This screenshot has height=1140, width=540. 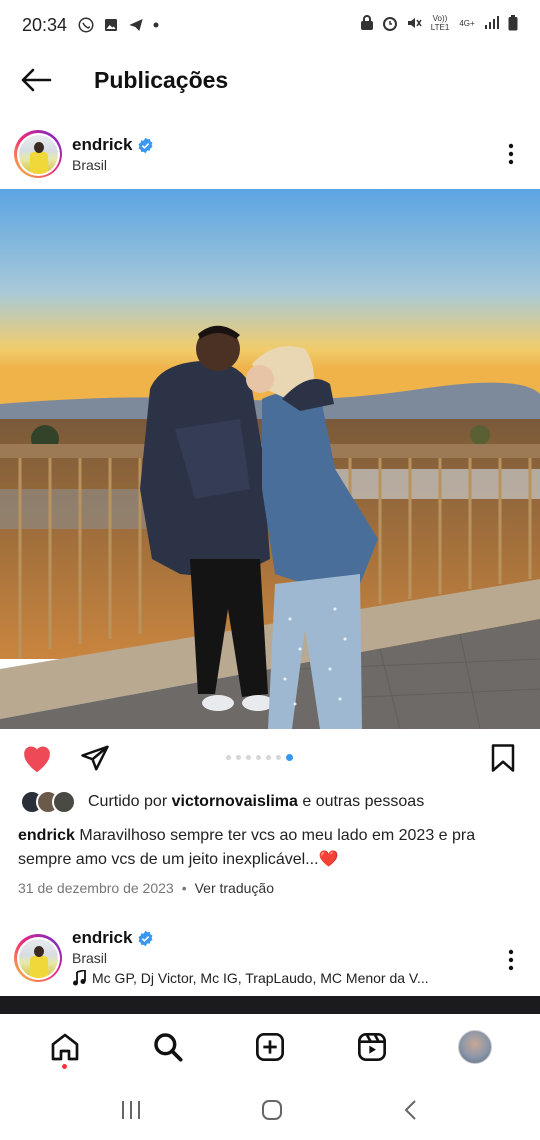 What do you see at coordinates (79, 978) in the screenshot?
I see `music-note-icon` at bounding box center [79, 978].